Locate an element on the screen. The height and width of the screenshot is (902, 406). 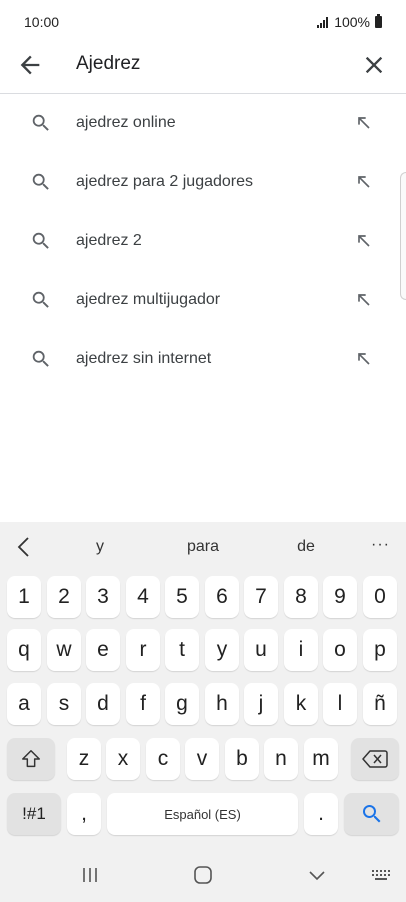
keyboard-toolbar: y para de ··· is located at coordinates (203, 547).